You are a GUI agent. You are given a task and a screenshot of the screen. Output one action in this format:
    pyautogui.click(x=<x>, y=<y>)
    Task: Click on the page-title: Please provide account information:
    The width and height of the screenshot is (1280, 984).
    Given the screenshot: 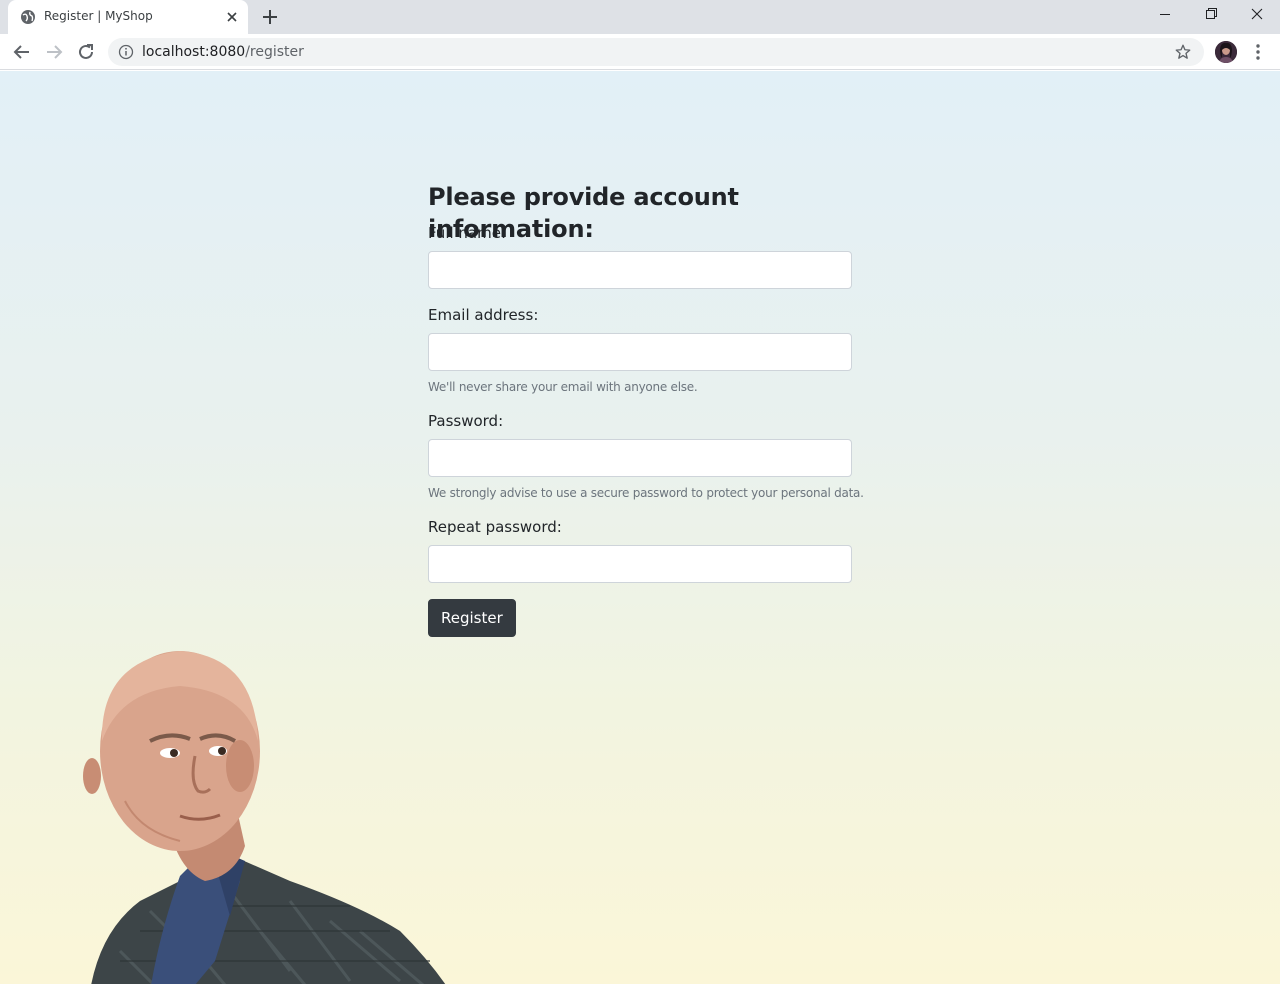 What is the action you would take?
    pyautogui.click(x=583, y=213)
    